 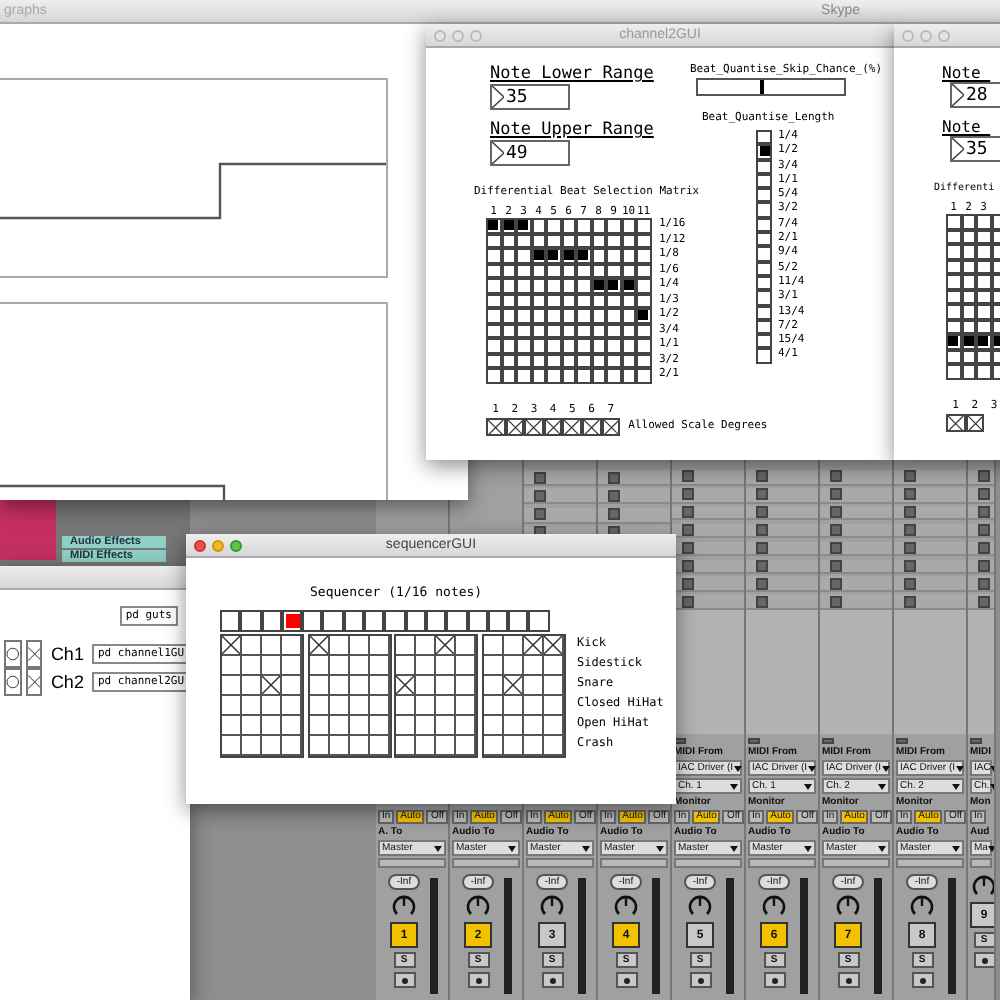 I want to click on number-box: 35, so click(x=530, y=97).